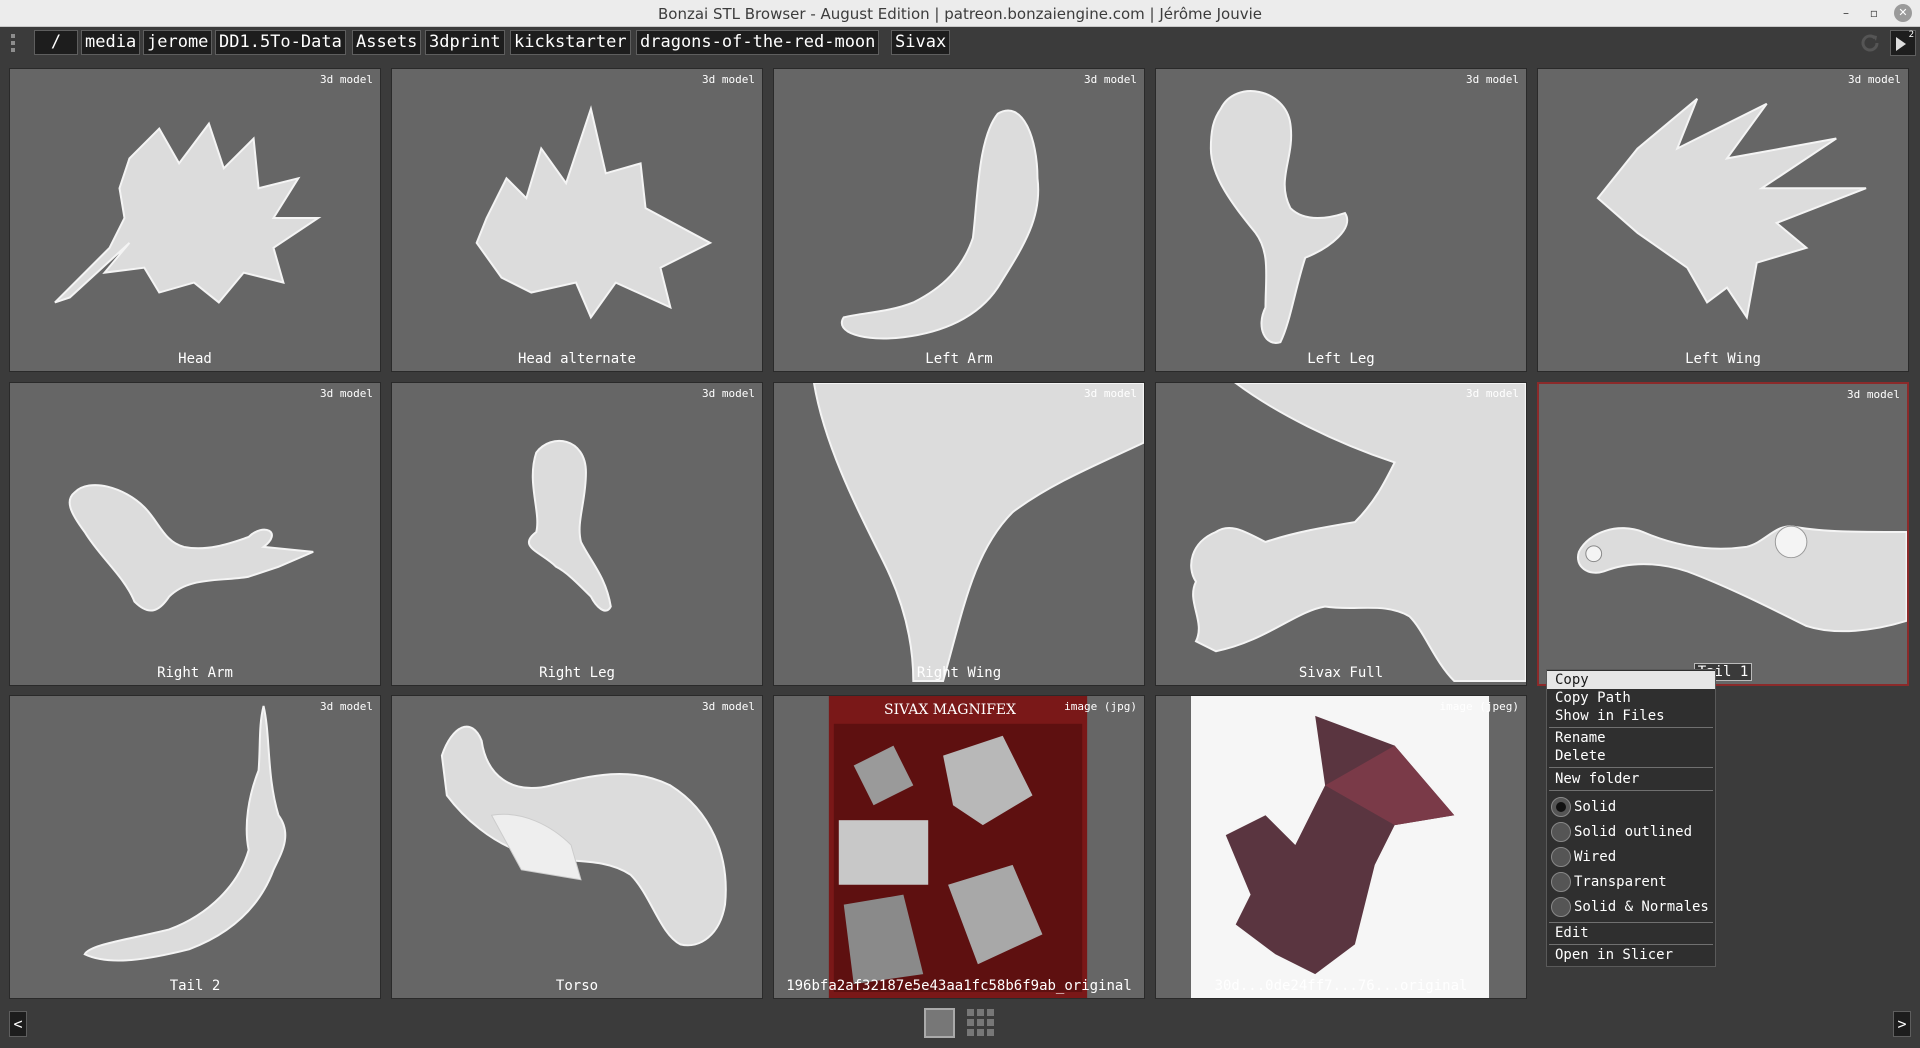  I want to click on breadcrumb-item: jerome, so click(178, 42).